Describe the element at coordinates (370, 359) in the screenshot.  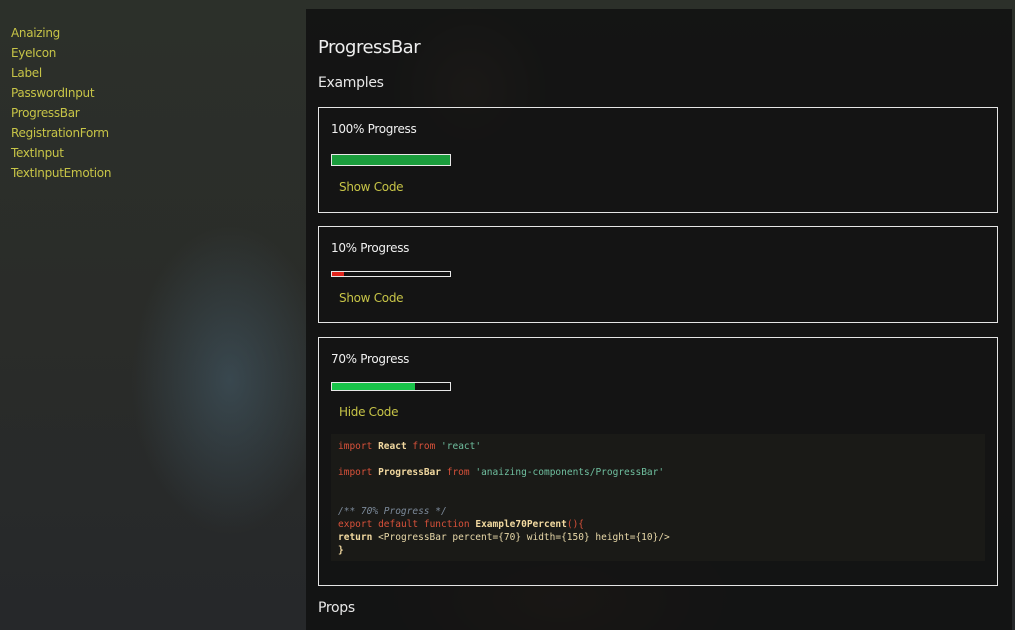
I see `example-title: 70% Progress` at that location.